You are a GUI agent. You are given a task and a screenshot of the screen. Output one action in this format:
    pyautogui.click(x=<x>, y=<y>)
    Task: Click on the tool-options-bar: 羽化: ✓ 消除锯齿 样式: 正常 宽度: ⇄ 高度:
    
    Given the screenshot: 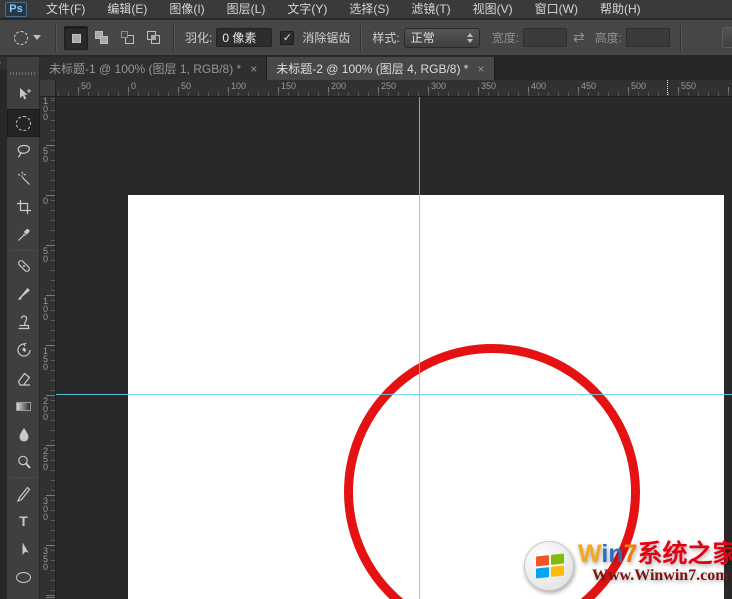 What is the action you would take?
    pyautogui.click(x=366, y=38)
    